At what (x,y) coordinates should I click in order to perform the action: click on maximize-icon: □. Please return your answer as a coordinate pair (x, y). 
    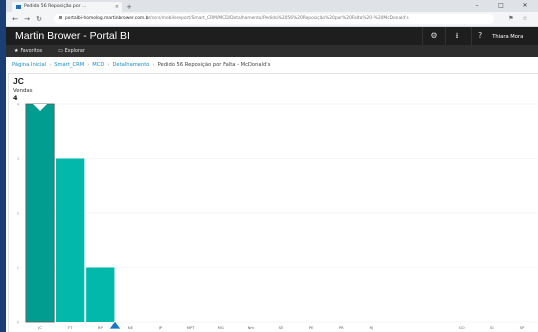
    Looking at the image, I should click on (501, 6).